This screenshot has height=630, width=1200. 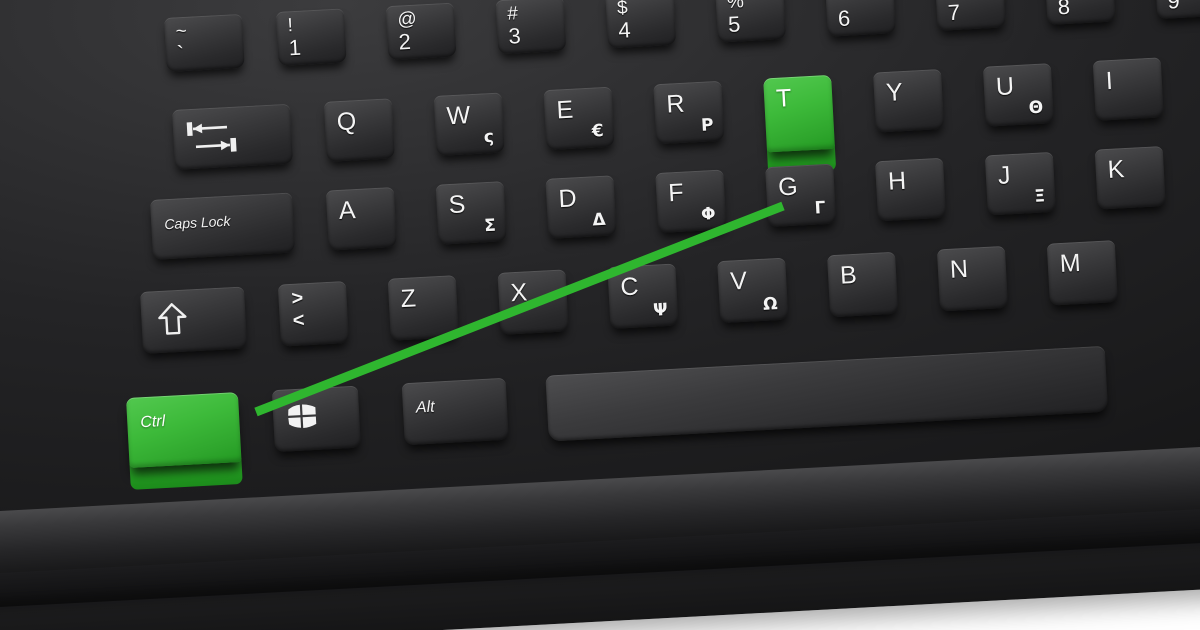 What do you see at coordinates (564, 110) in the screenshot?
I see `key-legend-main: E` at bounding box center [564, 110].